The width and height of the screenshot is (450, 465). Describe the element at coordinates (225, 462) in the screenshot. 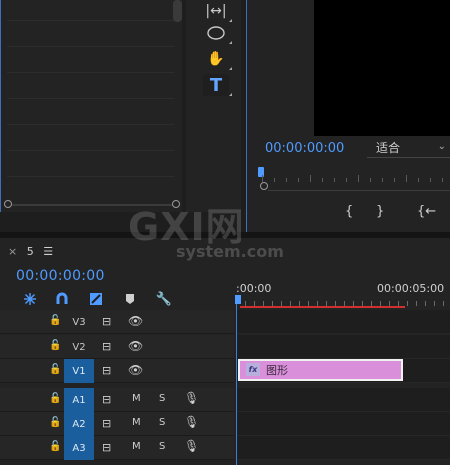

I see `timeline-horizontal-scrollbar` at that location.